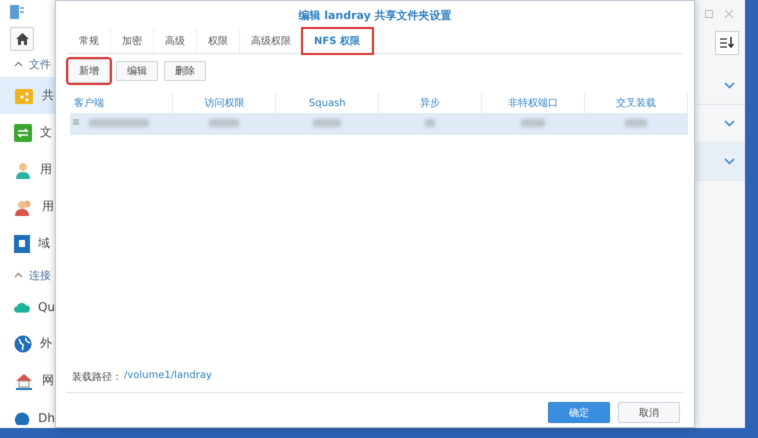 This screenshot has width=758, height=438. What do you see at coordinates (17, 12) in the screenshot?
I see `app-logo-icon` at bounding box center [17, 12].